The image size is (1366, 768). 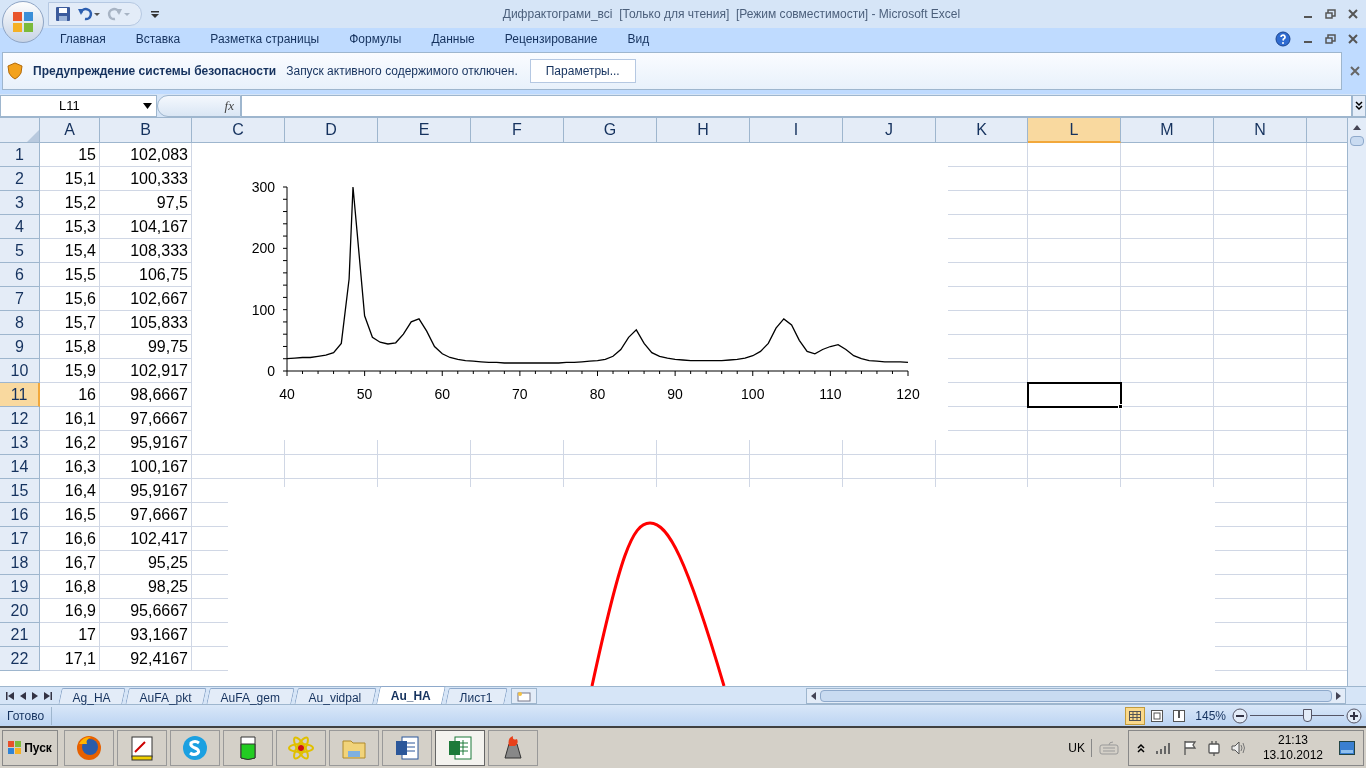 I want to click on column-header: J, so click(x=889, y=130).